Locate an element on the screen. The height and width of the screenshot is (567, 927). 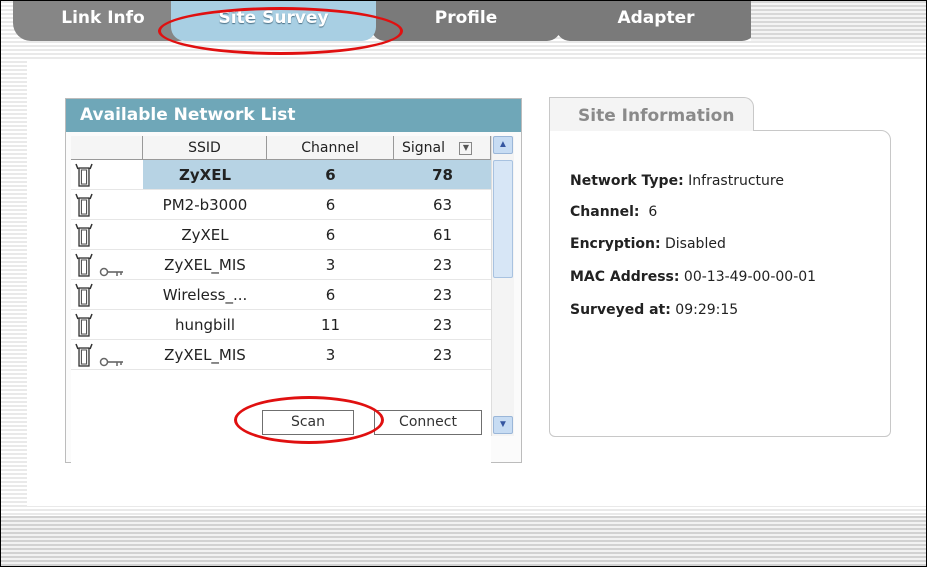
column-header-icon is located at coordinates (107, 148).